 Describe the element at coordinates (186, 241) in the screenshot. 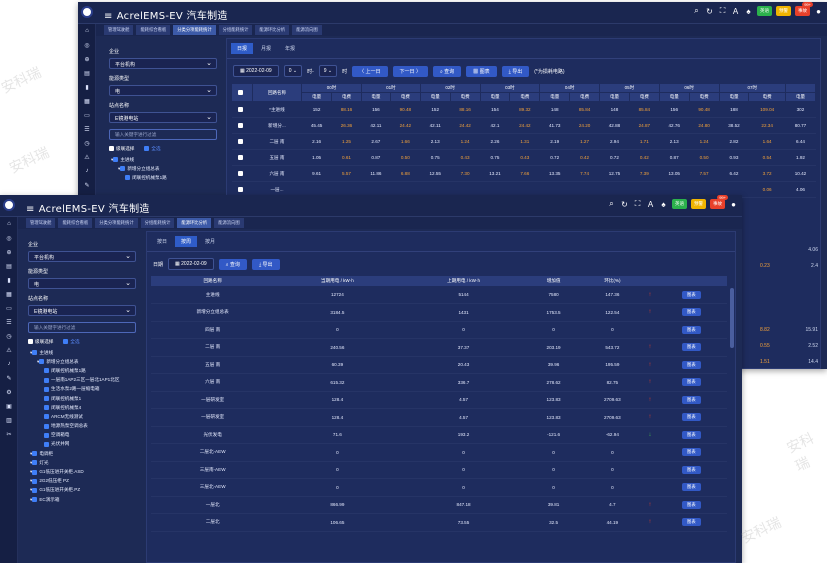

I see `period-tab-1: 按周` at that location.